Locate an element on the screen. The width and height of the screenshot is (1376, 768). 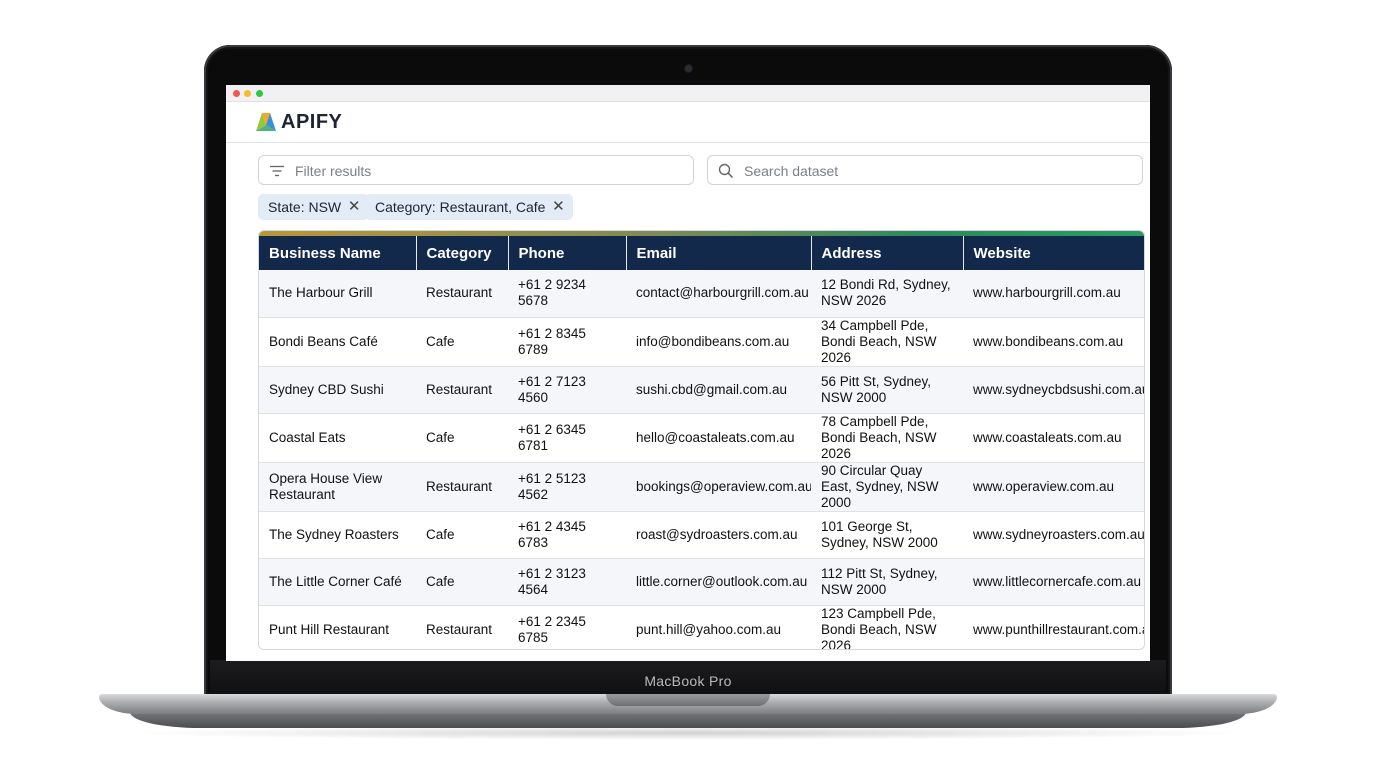
cell-business-name: The Harbour Grill is located at coordinates (337, 294).